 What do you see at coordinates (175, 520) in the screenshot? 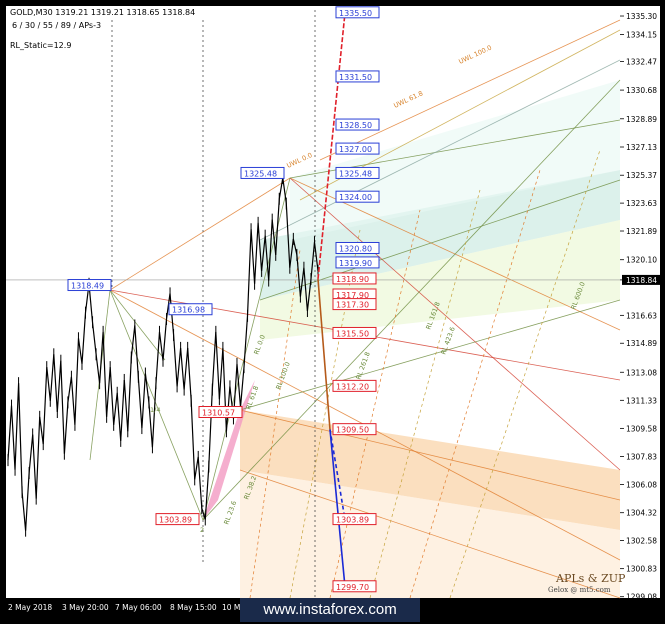
I see `pivot-label: 1303.89` at bounding box center [175, 520].